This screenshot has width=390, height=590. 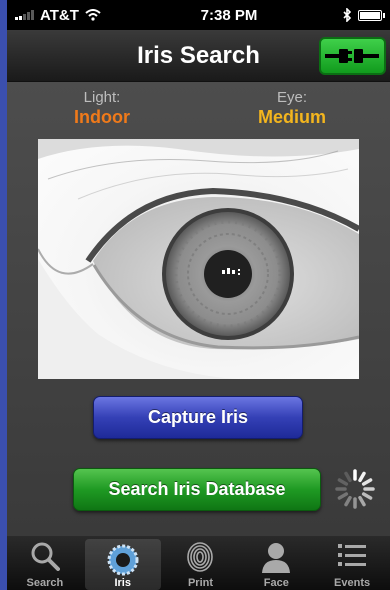 I want to click on face-icon, so click(x=276, y=558).